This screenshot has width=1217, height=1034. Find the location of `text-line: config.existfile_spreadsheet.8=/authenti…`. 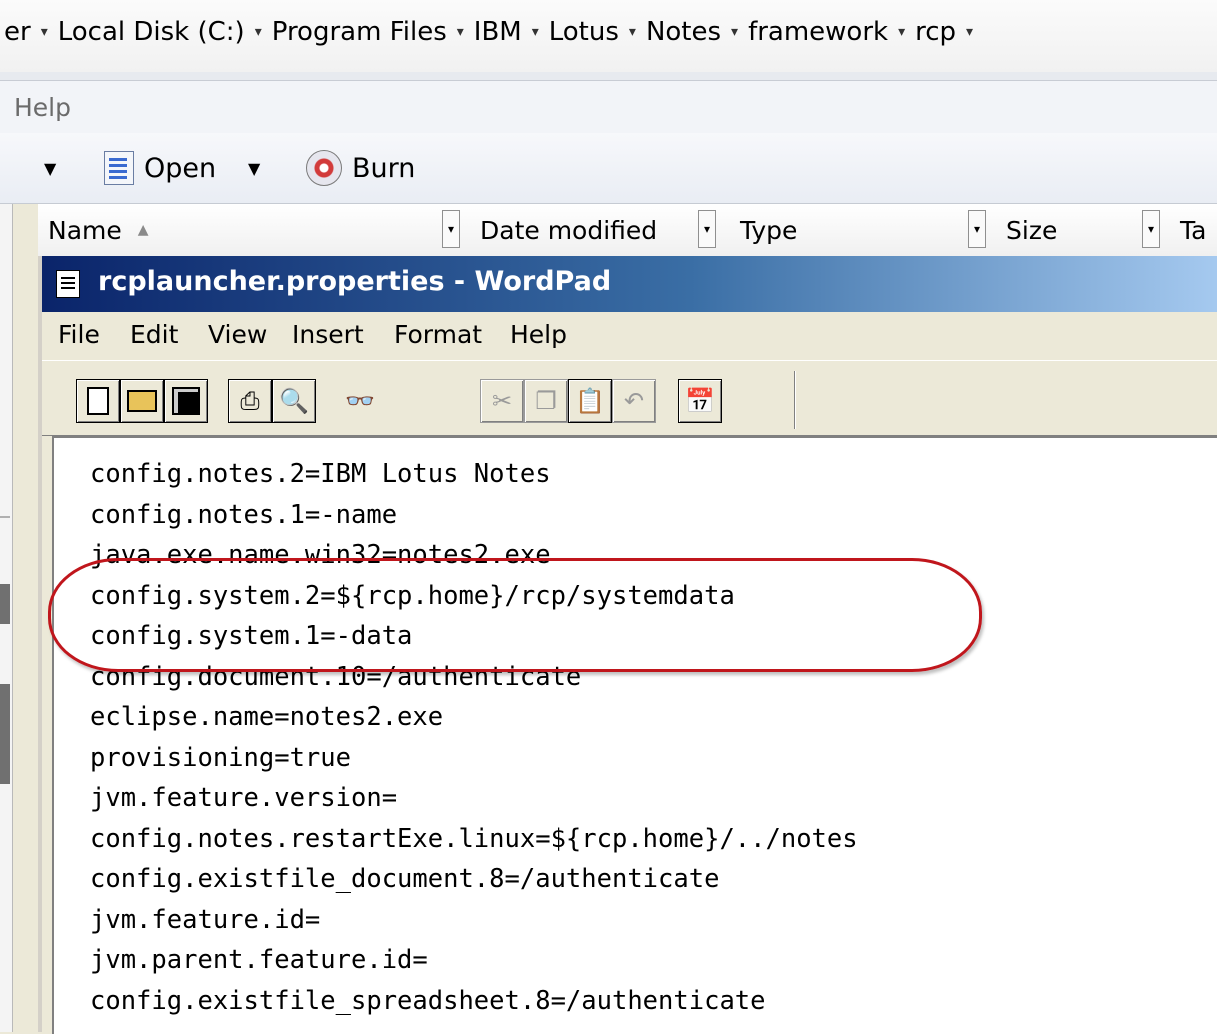

text-line: config.existfile_spreadsheet.8=/authenti… is located at coordinates (428, 1000).